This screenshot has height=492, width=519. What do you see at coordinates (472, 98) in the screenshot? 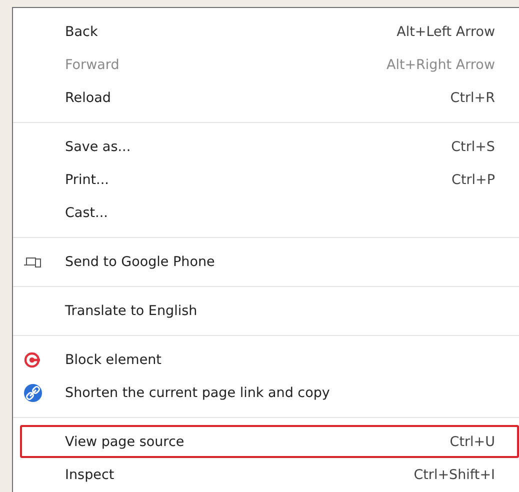
I see `shortcut-text: Ctrl+R` at bounding box center [472, 98].